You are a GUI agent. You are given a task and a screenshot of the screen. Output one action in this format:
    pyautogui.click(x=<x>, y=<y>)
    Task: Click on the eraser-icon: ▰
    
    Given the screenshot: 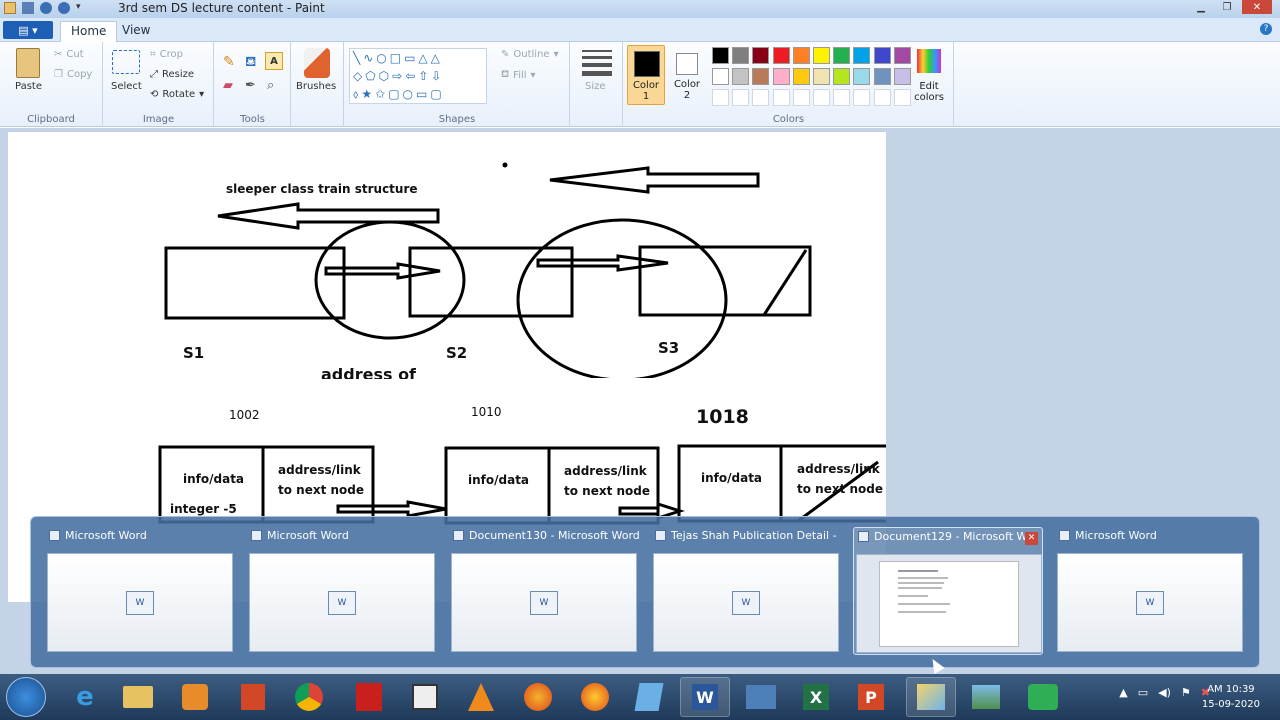 What is the action you would take?
    pyautogui.click(x=228, y=85)
    